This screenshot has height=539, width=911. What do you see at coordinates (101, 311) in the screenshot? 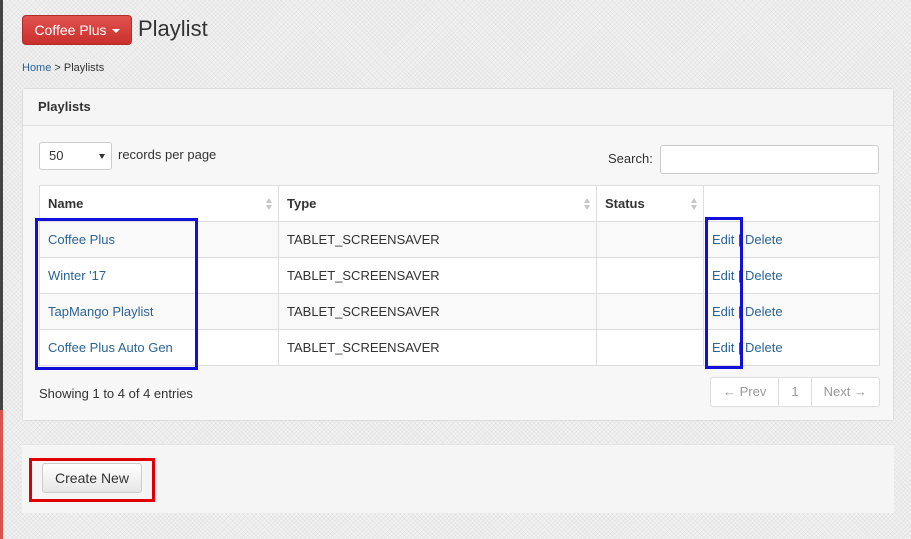
I see `playlist-name-link: TapMango Playlist` at bounding box center [101, 311].